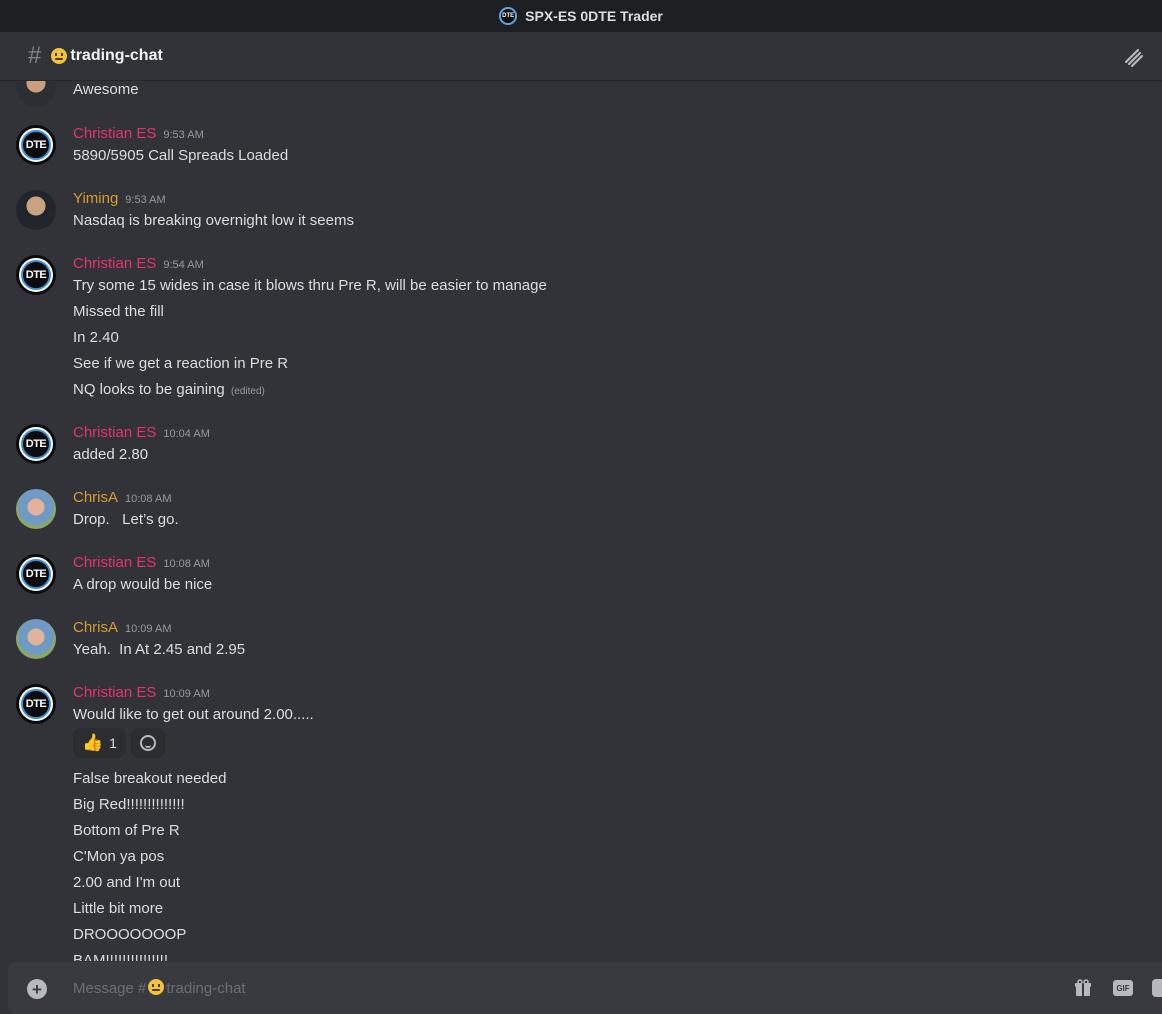 The width and height of the screenshot is (1162, 1014). What do you see at coordinates (143, 584) in the screenshot?
I see `message-text: A drop would be nice` at bounding box center [143, 584].